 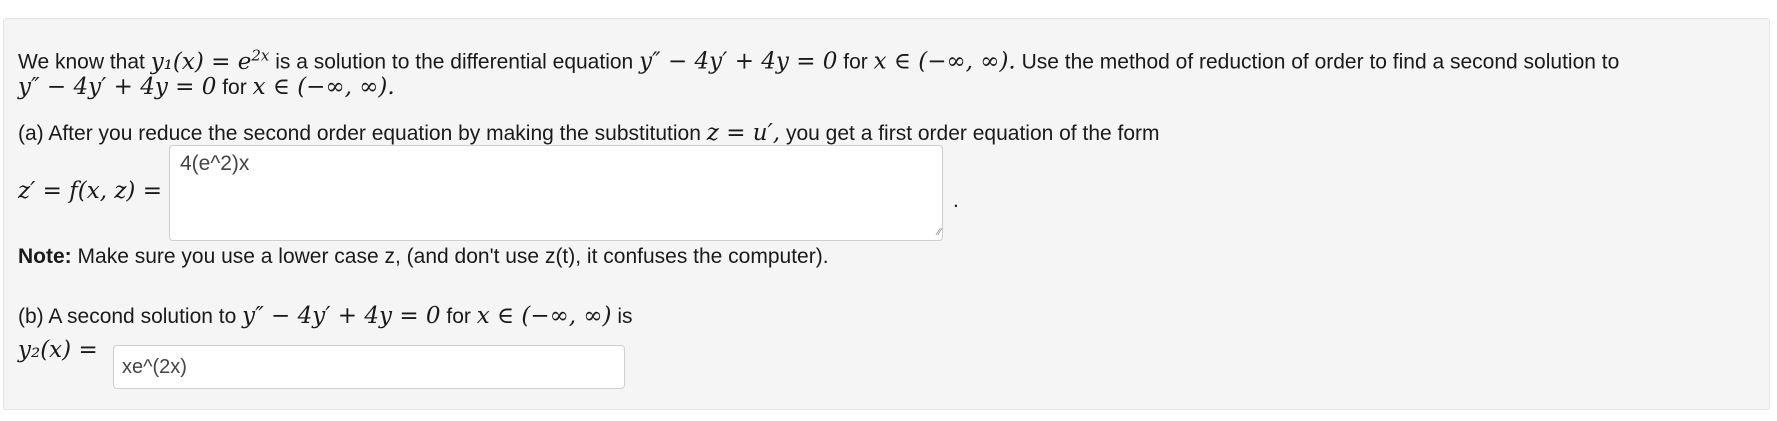 I want to click on intro-ode2-math: y″ − 4y′ + 4y = 0, so click(x=117, y=87).